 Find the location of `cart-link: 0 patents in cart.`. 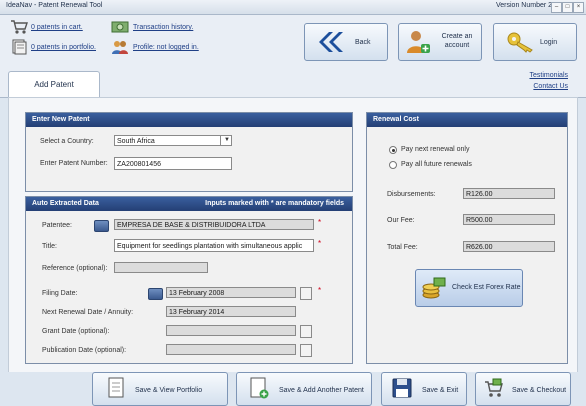

cart-link: 0 patents in cart. is located at coordinates (57, 27).